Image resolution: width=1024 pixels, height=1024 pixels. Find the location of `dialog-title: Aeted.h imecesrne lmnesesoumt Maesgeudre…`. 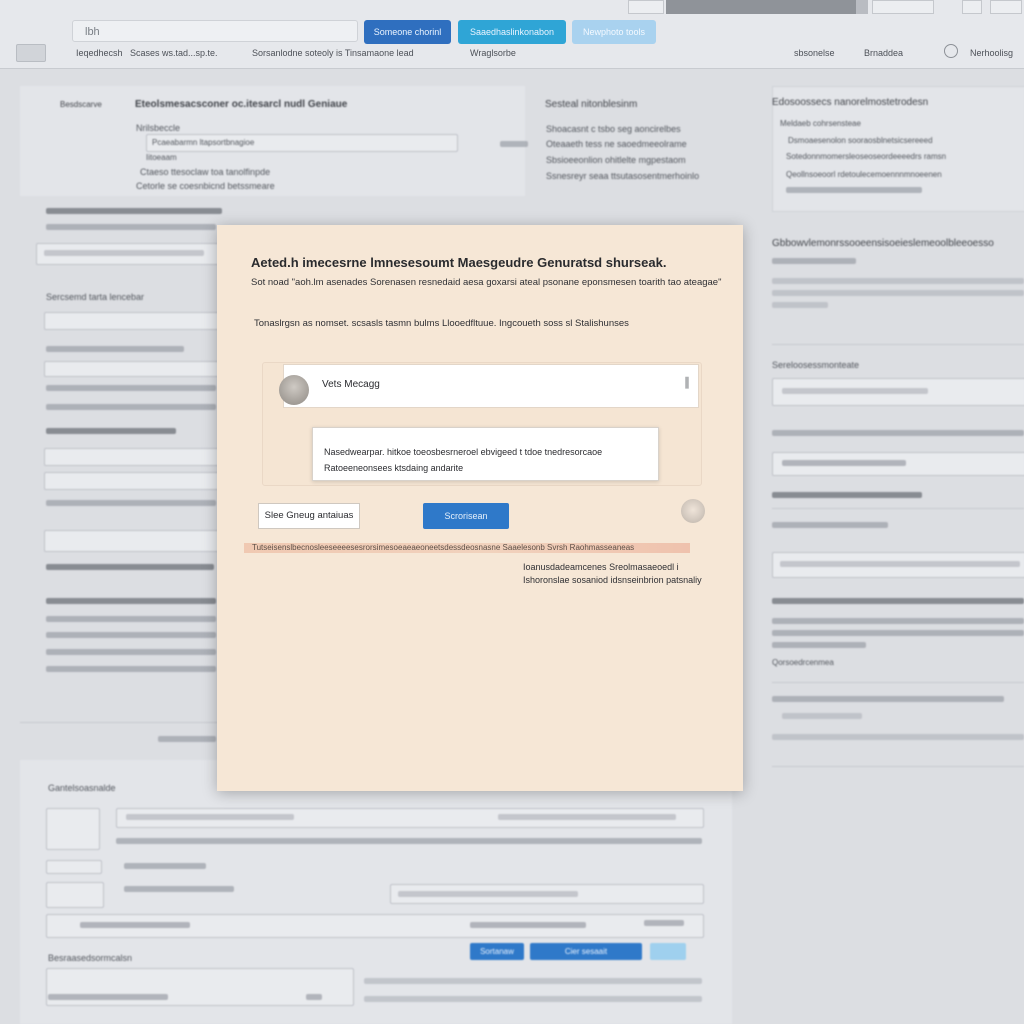

dialog-title: Aeted.h imecesrne lmnesesoumt Maesgeudre… is located at coordinates (459, 262).